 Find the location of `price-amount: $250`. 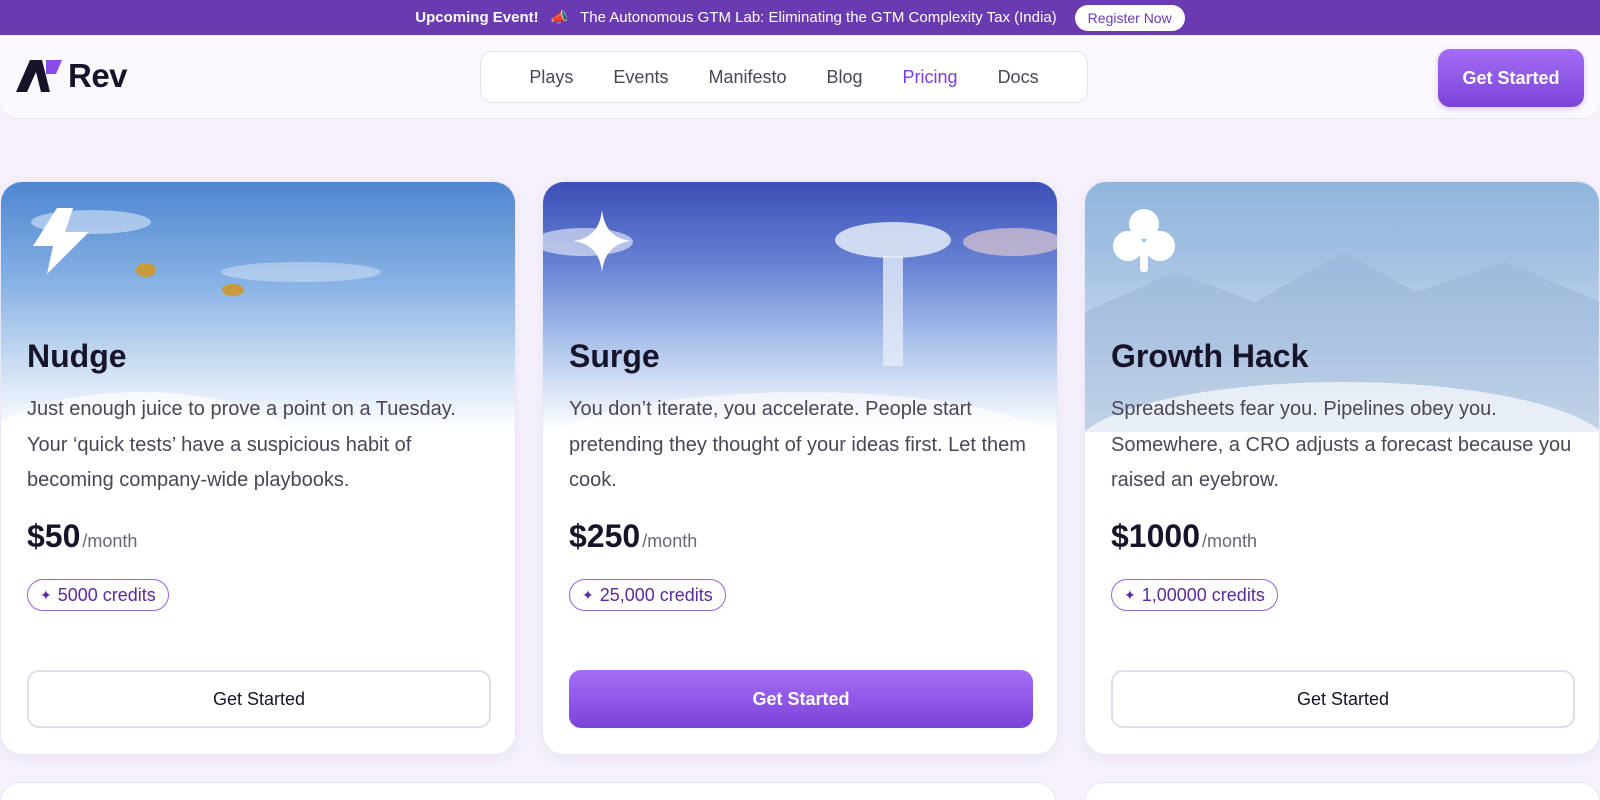

price-amount: $250 is located at coordinates (605, 536).